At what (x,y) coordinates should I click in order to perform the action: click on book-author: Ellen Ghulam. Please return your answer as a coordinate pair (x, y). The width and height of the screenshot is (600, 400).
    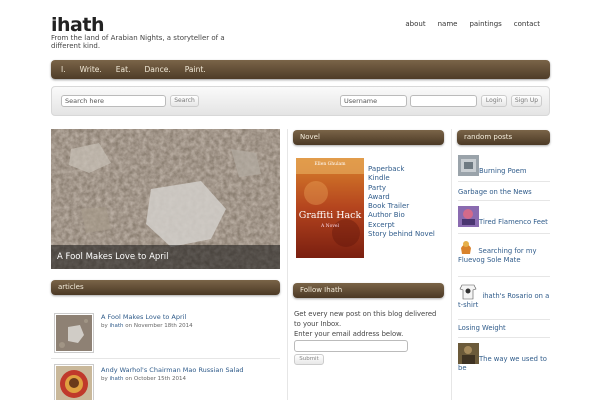
    Looking at the image, I should click on (330, 164).